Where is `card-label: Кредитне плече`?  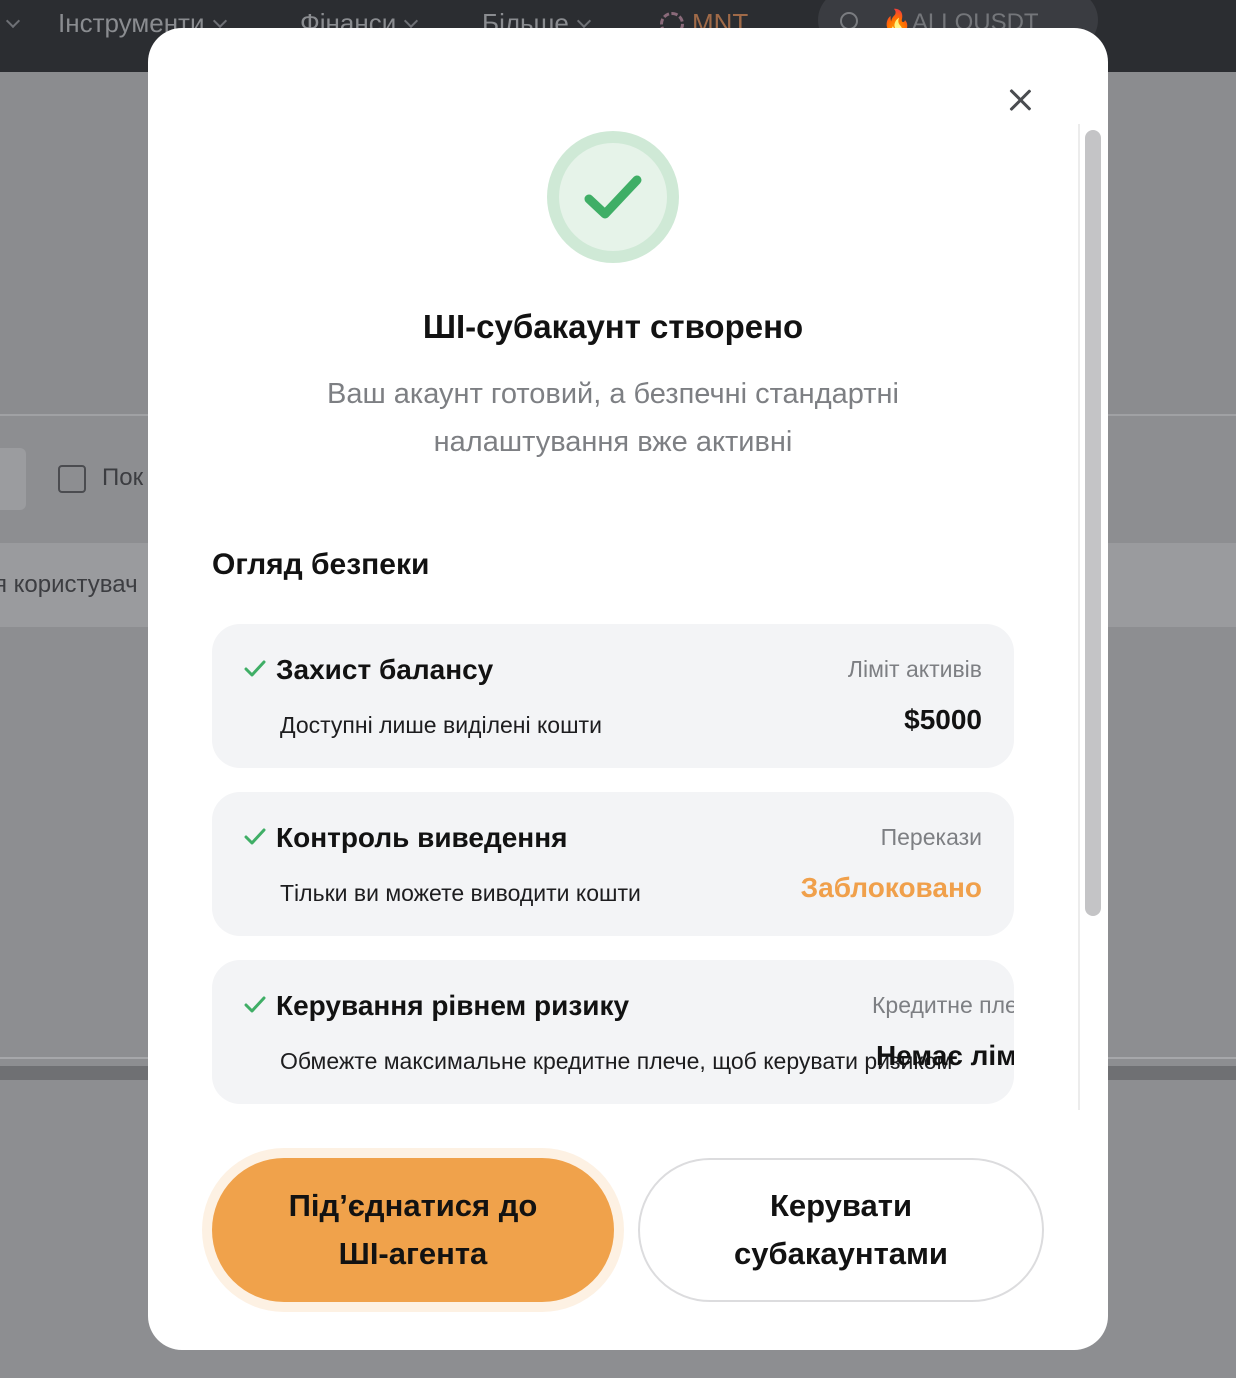 card-label: Кредитне плече is located at coordinates (943, 1005).